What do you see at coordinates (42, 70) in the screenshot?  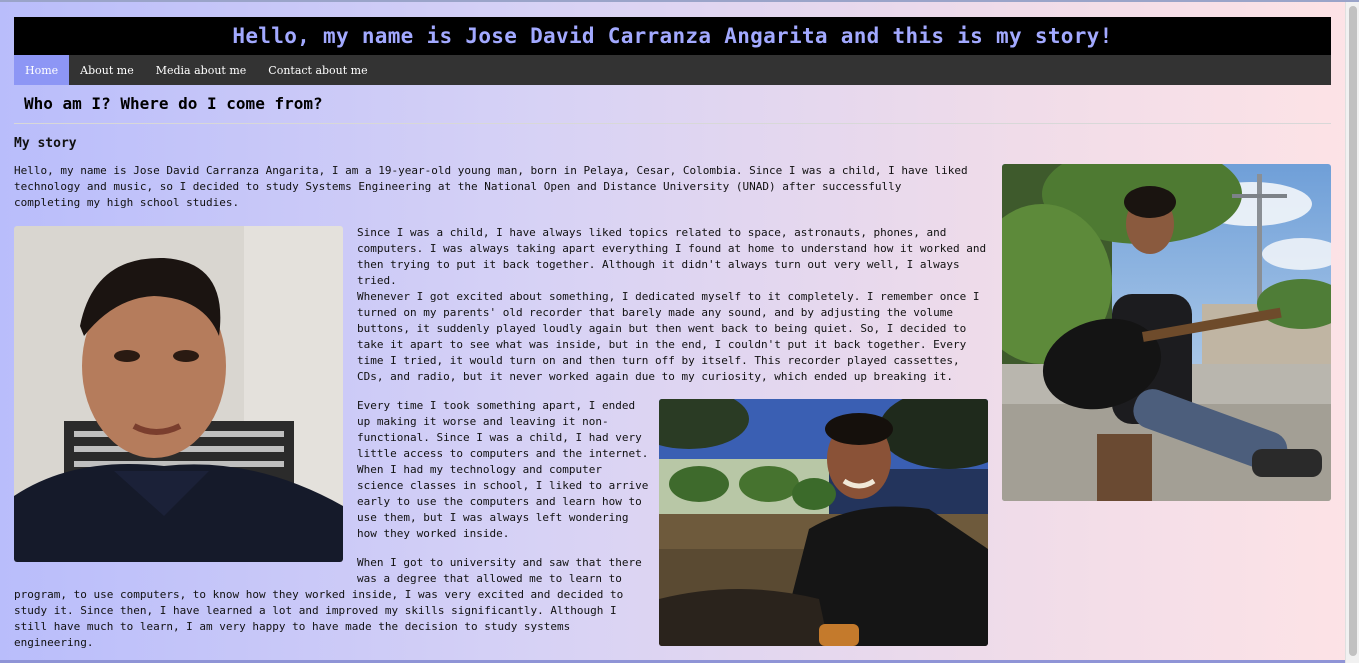 I see `nav-item-home: Home` at bounding box center [42, 70].